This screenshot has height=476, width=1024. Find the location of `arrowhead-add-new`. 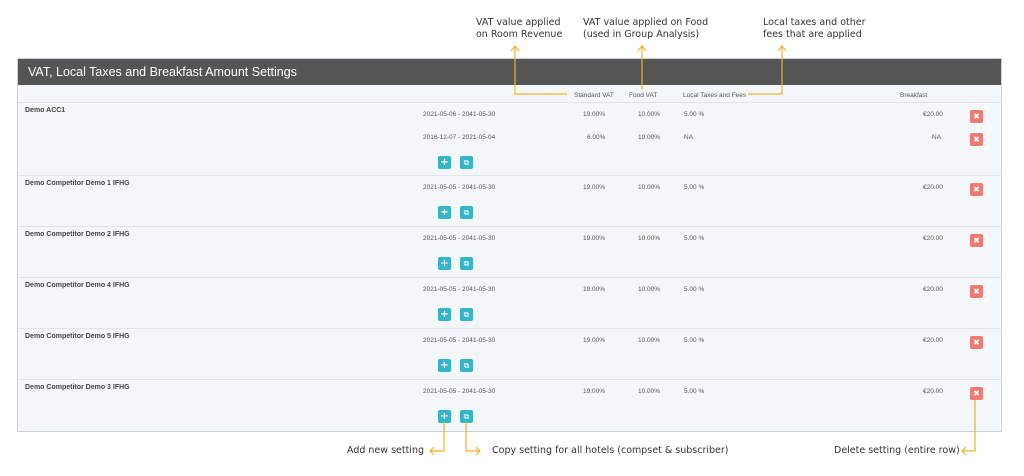

arrowhead-add-new is located at coordinates (432, 451).